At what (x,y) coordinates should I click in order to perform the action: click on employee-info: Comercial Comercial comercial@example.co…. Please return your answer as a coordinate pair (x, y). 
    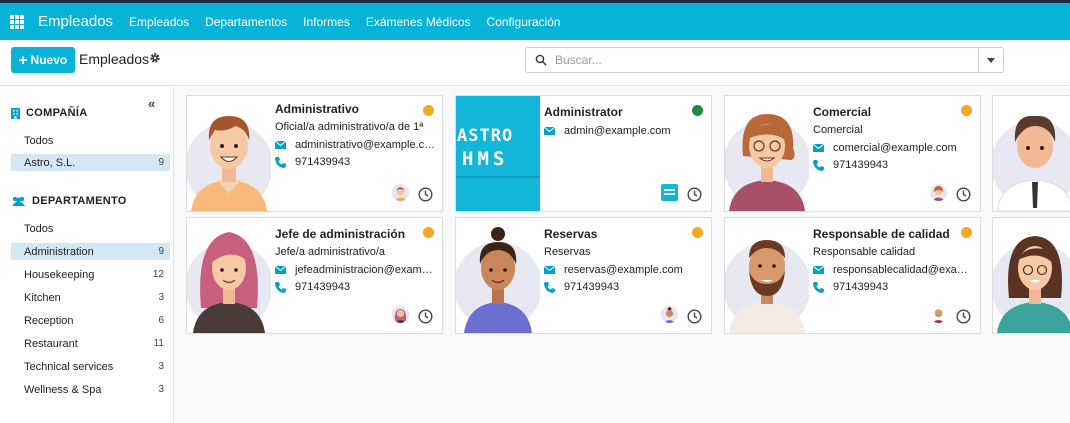
    Looking at the image, I should click on (893, 138).